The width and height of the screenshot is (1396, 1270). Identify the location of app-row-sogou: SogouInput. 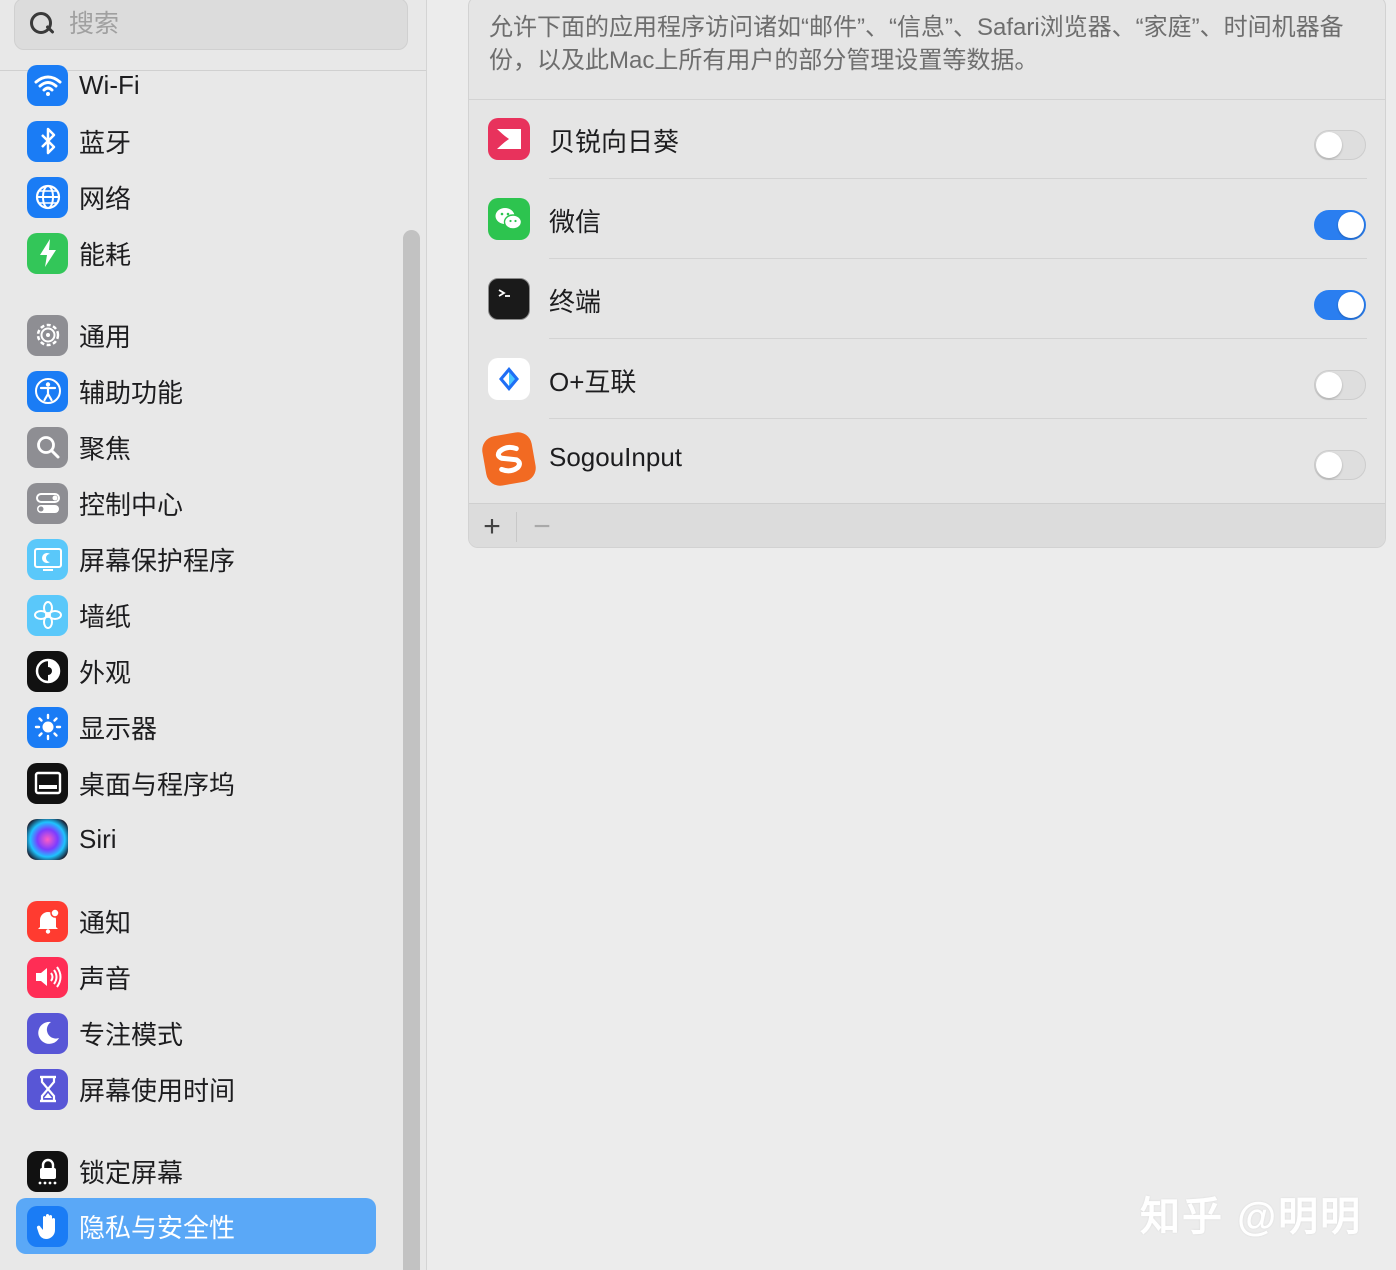
(927, 459).